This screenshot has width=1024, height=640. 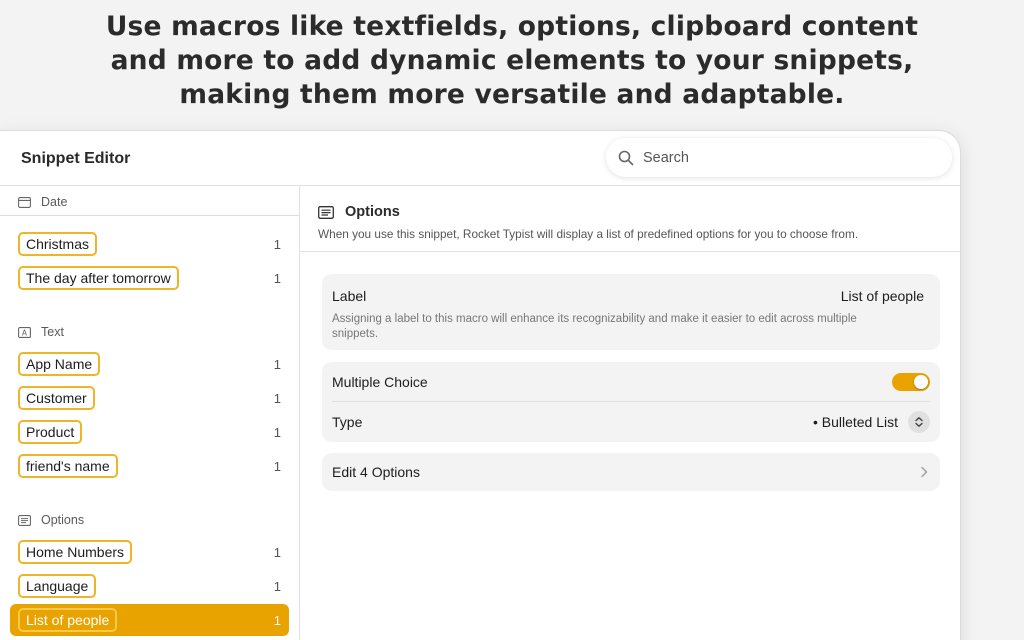 I want to click on section-label: Date, so click(x=54, y=202).